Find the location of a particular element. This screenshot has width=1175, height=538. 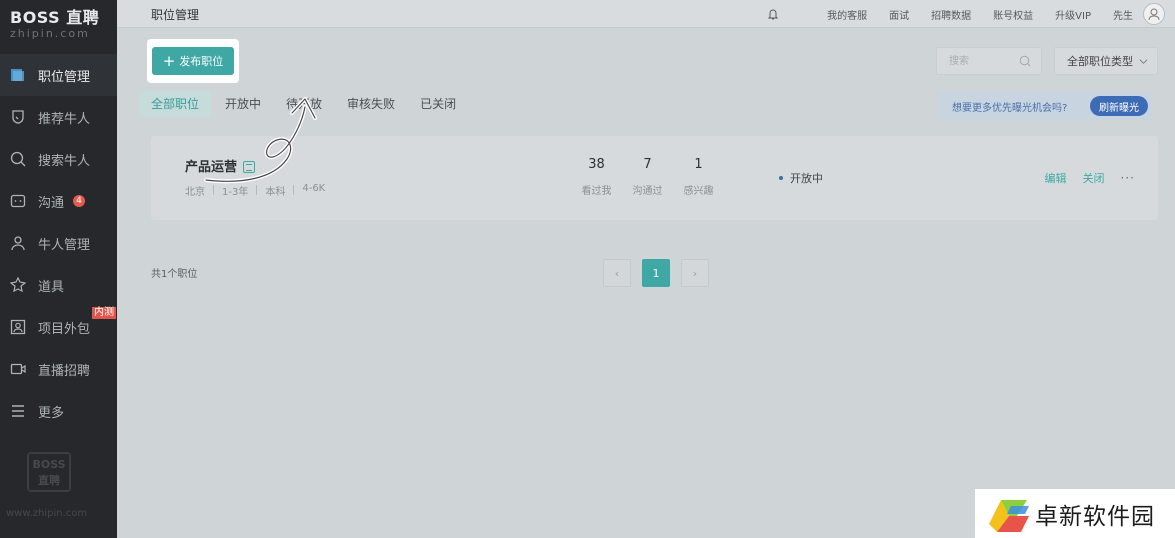

top-links: 我的客服 面试 招聘数据 账号权益 升级VIP 先生 is located at coordinates (966, 14).